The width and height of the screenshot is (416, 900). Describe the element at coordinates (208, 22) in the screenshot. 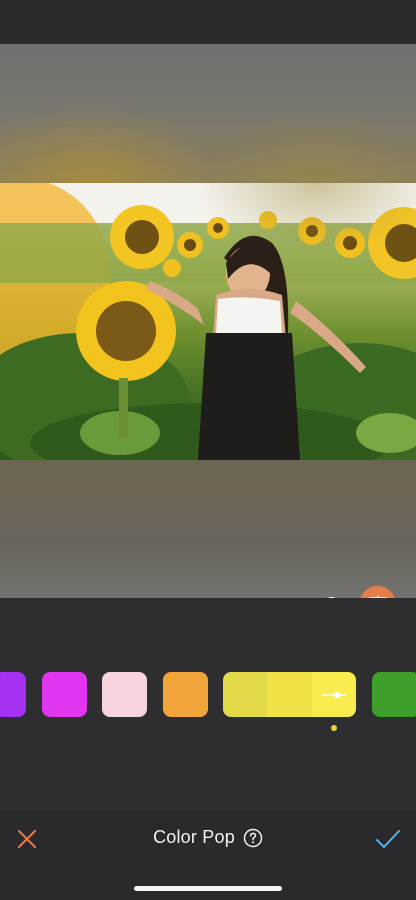

I see `top-bar` at that location.